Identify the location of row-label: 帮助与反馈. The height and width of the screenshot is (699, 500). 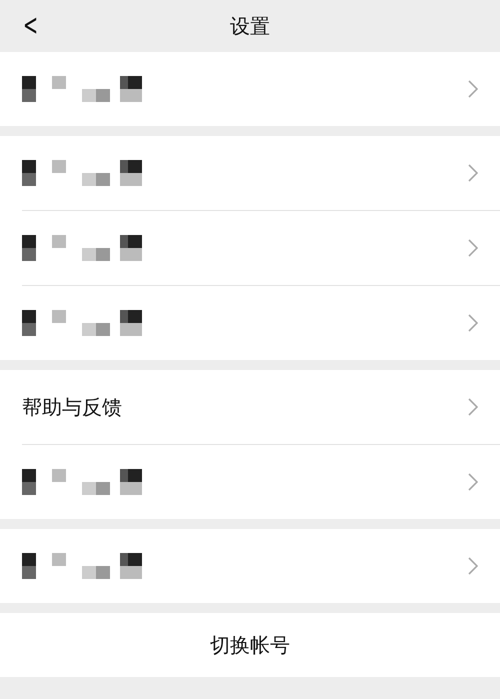
(72, 407).